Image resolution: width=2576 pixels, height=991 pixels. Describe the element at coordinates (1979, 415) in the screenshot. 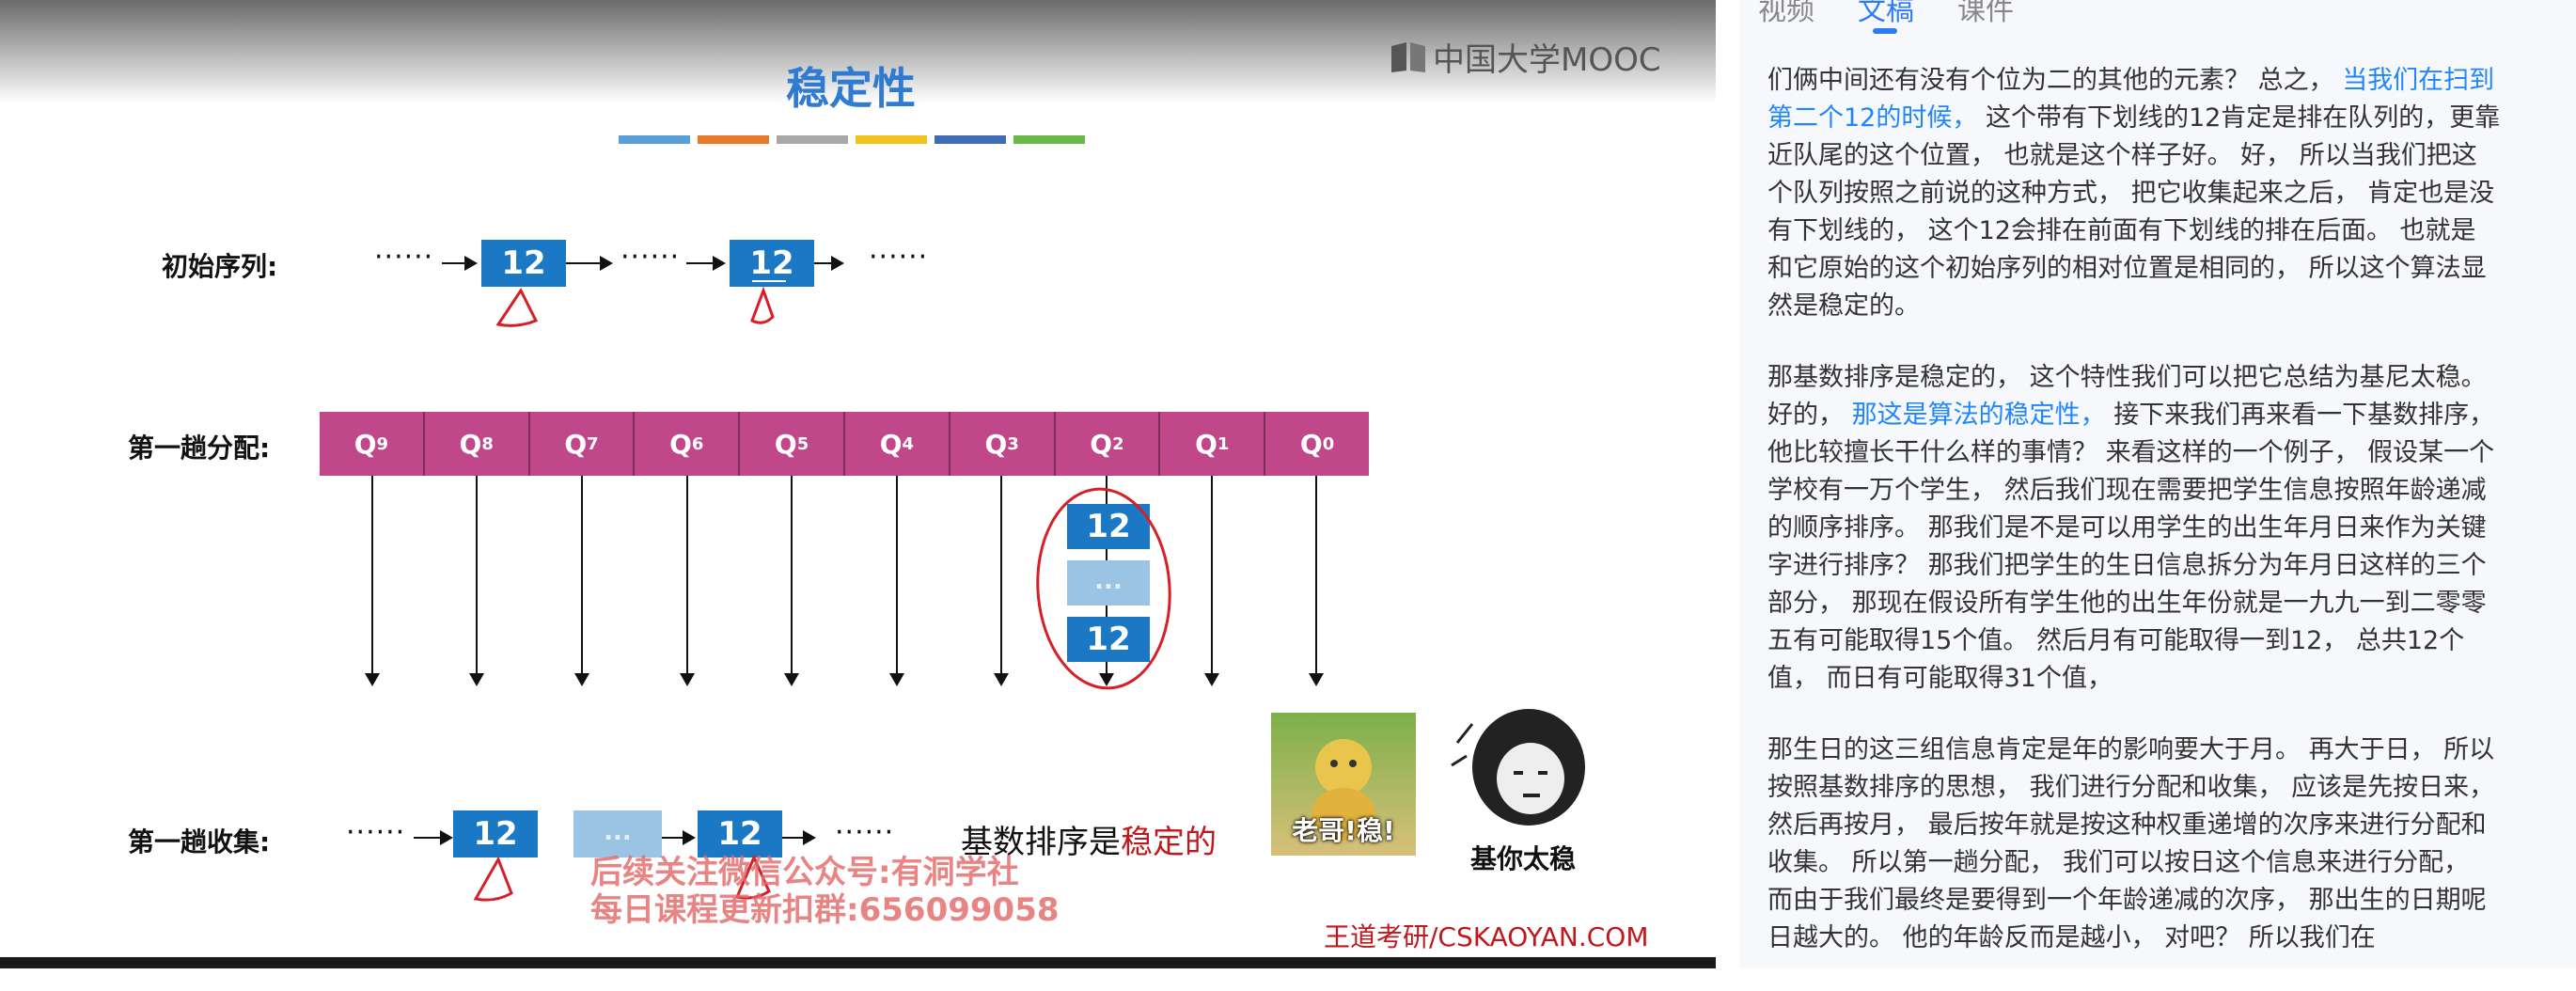

I see `transcript-highlight: 那这是算法的稳定性，` at that location.